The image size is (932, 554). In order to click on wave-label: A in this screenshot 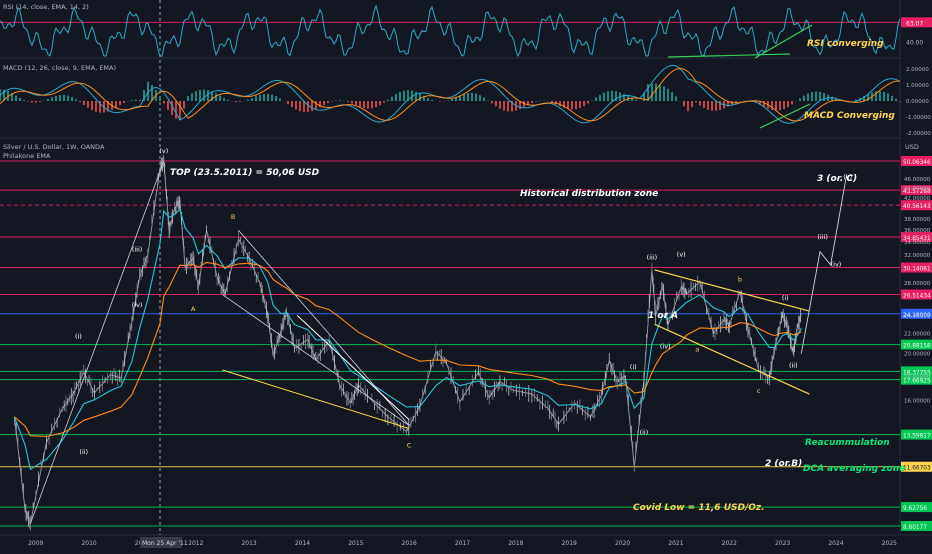, I will do `click(193, 309)`.